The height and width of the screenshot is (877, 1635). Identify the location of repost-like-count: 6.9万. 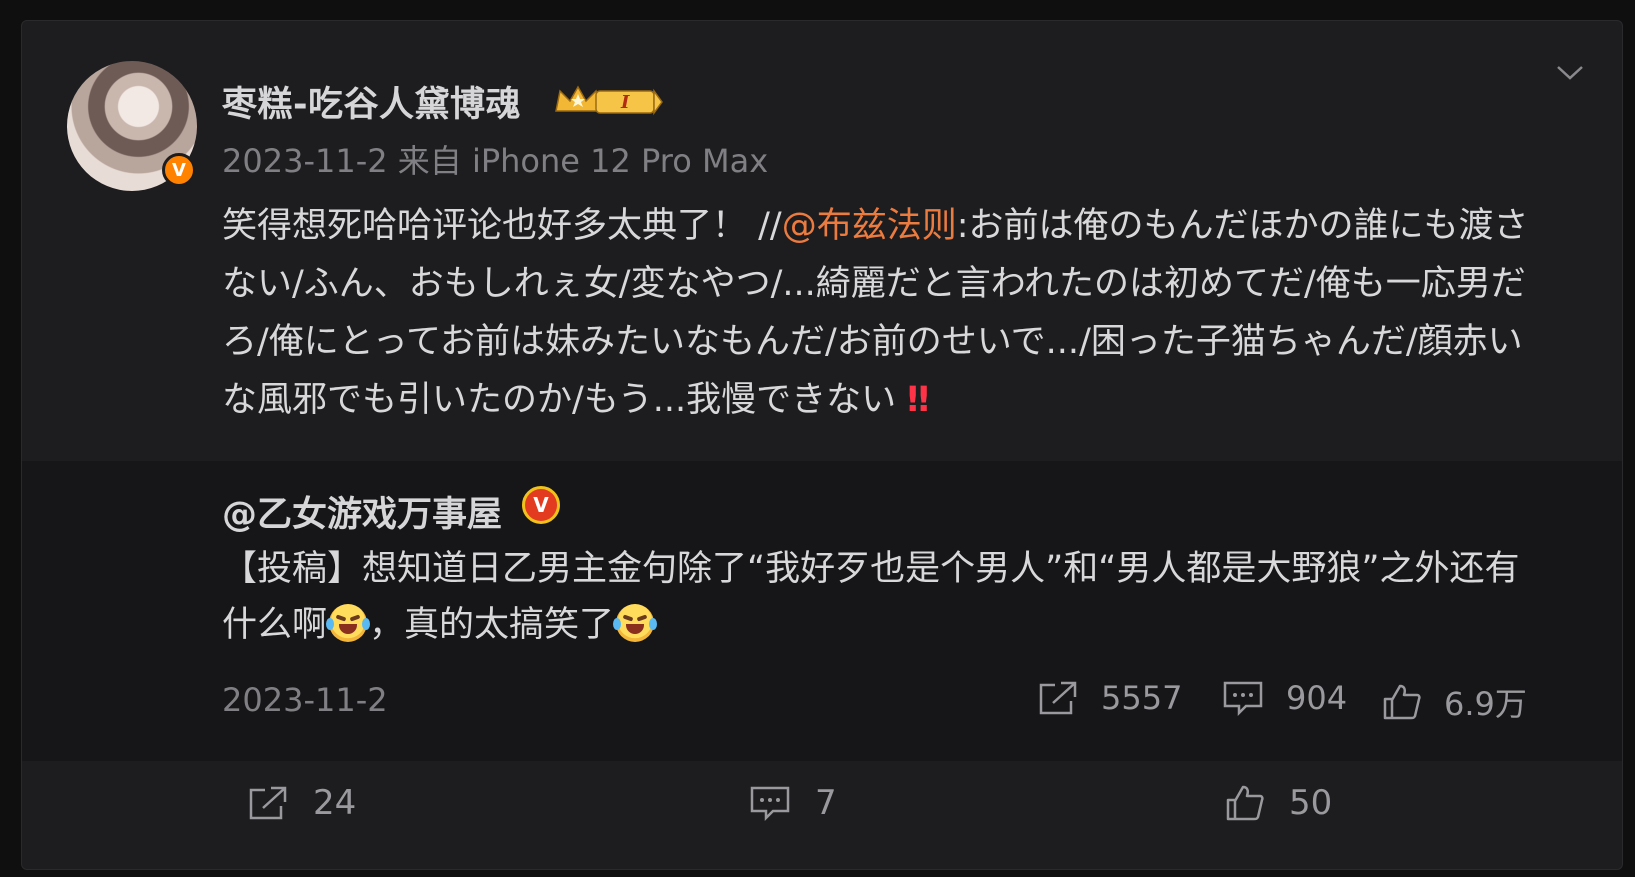
(1485, 704).